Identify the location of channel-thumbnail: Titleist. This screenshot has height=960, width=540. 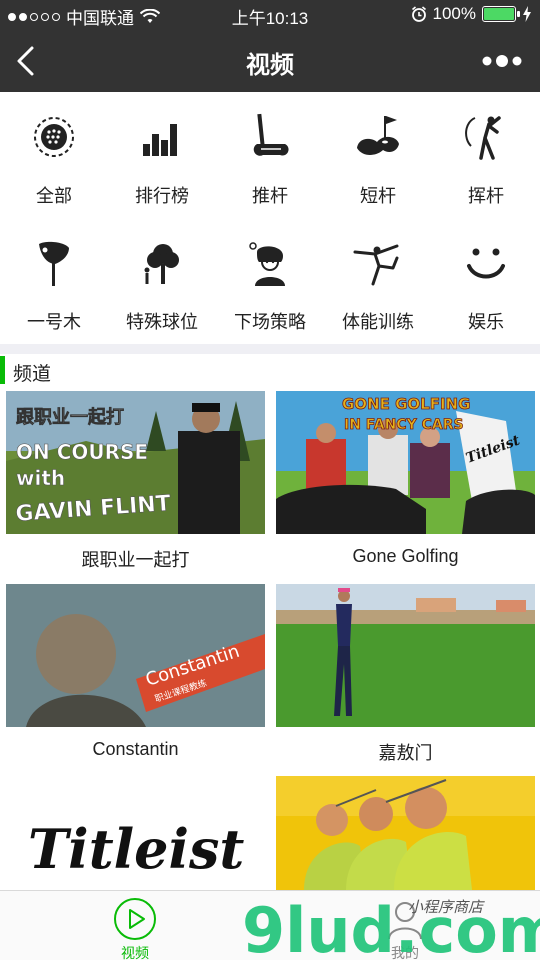
(135, 833).